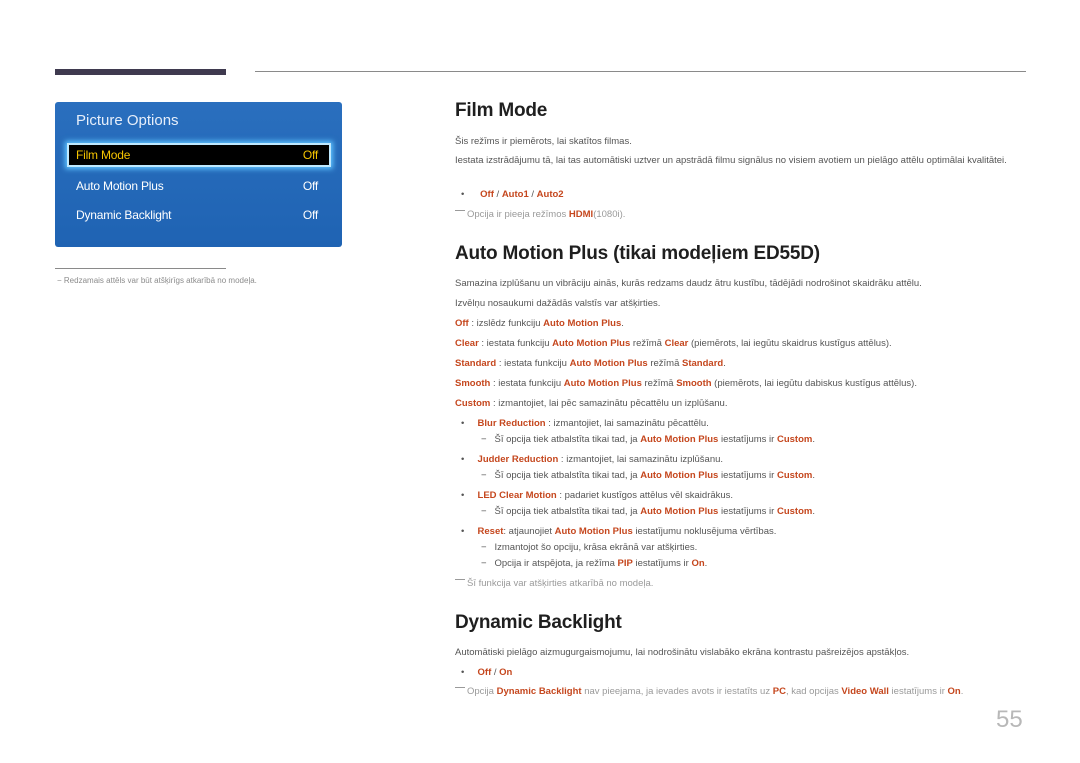 This screenshot has width=1080, height=763. What do you see at coordinates (199, 155) in the screenshot?
I see `menu-item-film-mode: Film Mode Off` at bounding box center [199, 155].